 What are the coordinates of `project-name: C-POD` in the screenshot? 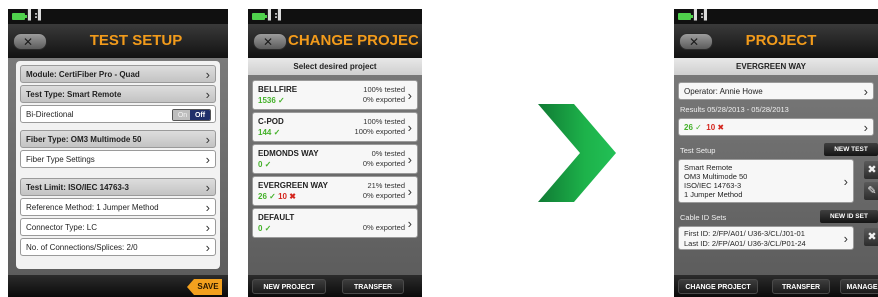 It's located at (271, 121).